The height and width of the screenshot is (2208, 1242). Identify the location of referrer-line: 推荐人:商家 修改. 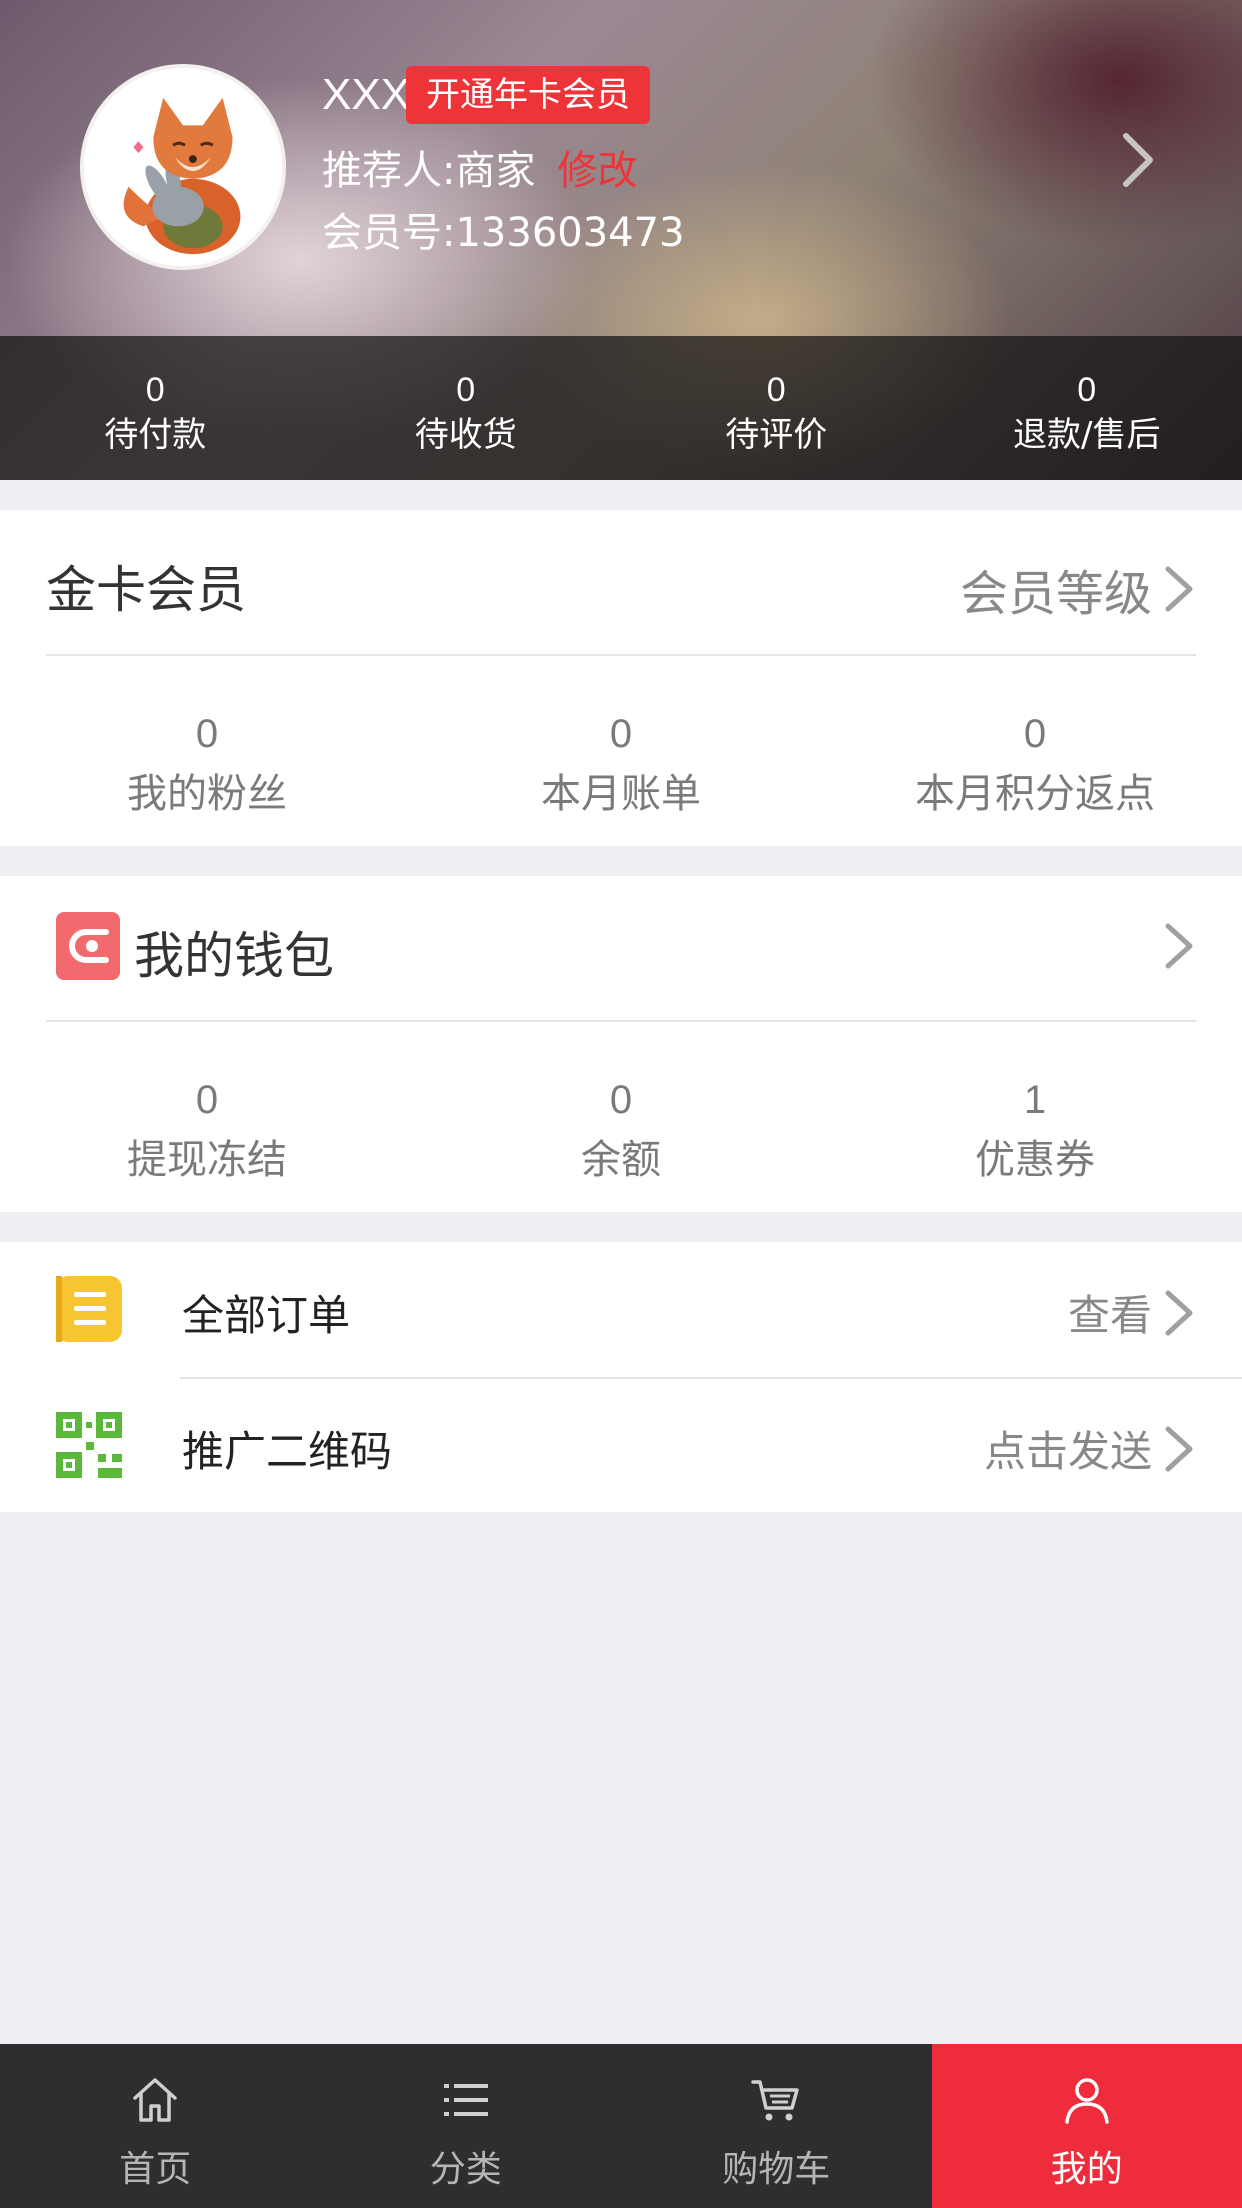
(479, 167).